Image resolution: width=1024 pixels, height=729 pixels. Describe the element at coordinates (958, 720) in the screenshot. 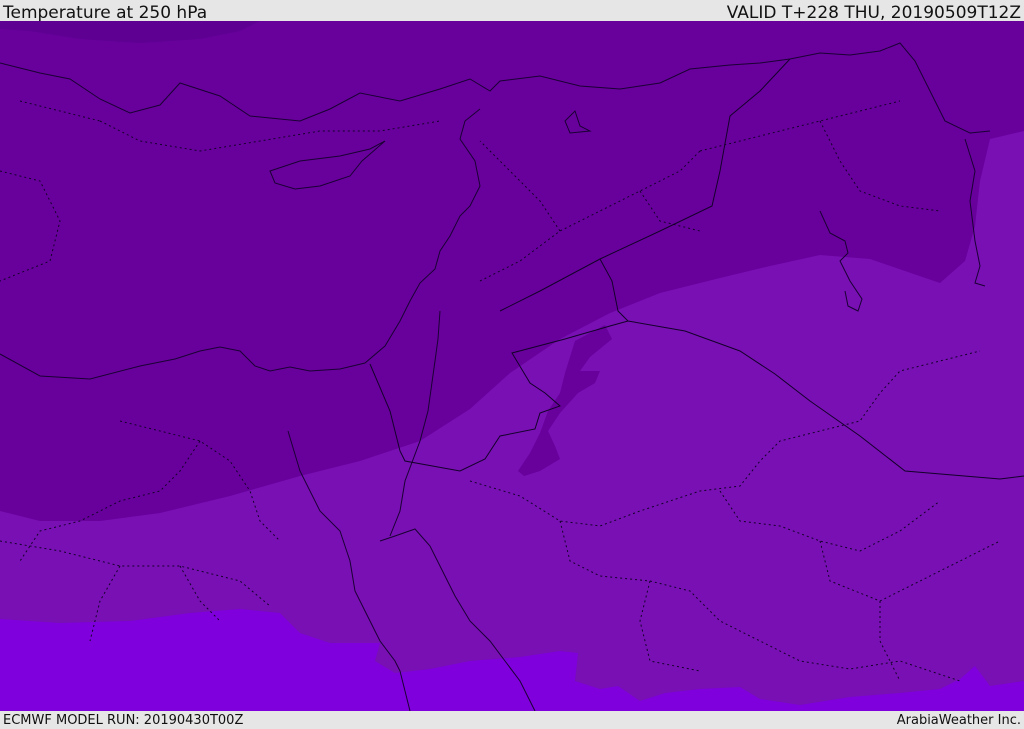

I see `credit-label: ArabiaWeather Inc.` at that location.